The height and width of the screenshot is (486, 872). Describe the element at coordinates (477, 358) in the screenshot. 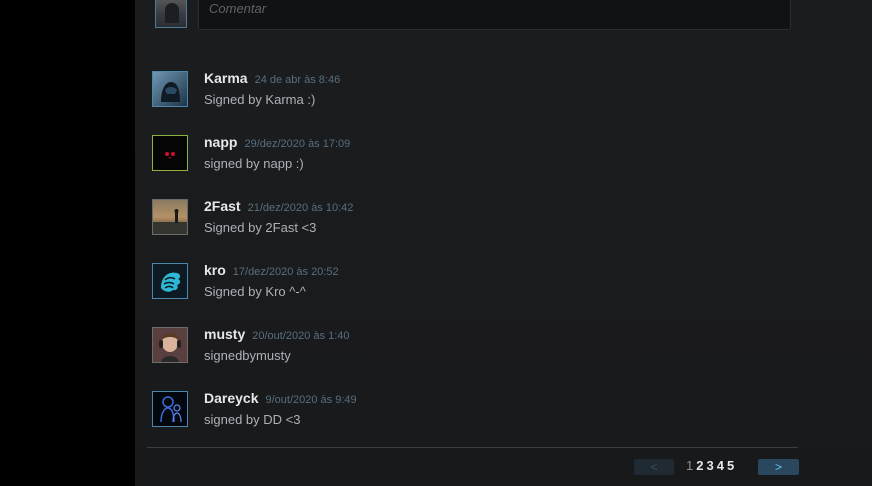

I see `comment-item: musty 20/out/2020 às 1:40 signedbymusty` at that location.